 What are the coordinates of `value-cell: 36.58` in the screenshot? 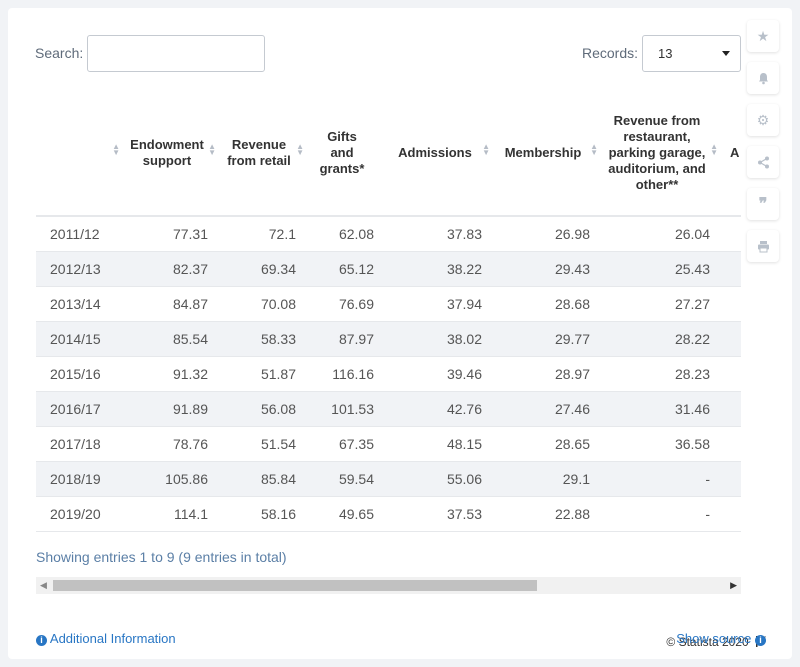 It's located at (662, 444).